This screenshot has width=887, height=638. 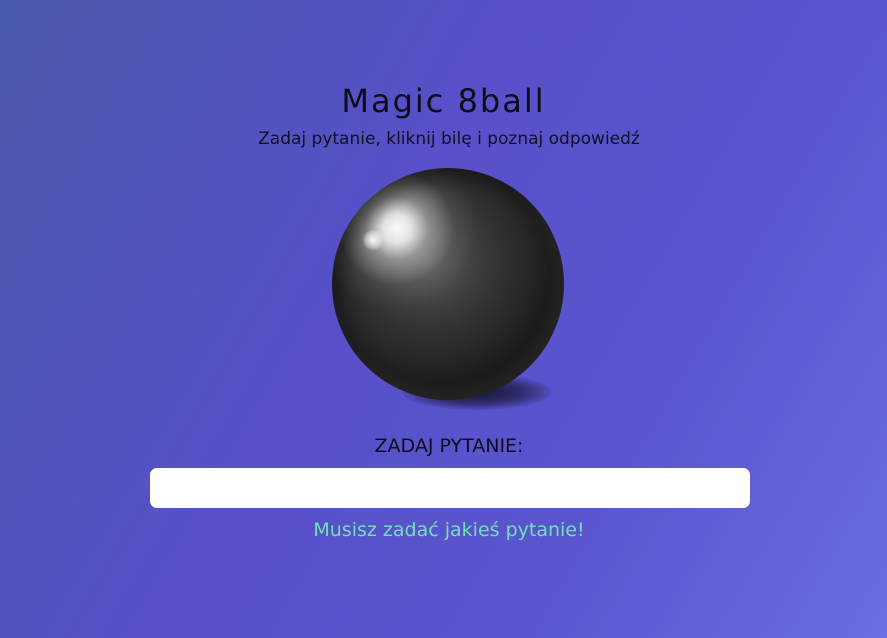 What do you see at coordinates (450, 488) in the screenshot?
I see `question-input` at bounding box center [450, 488].